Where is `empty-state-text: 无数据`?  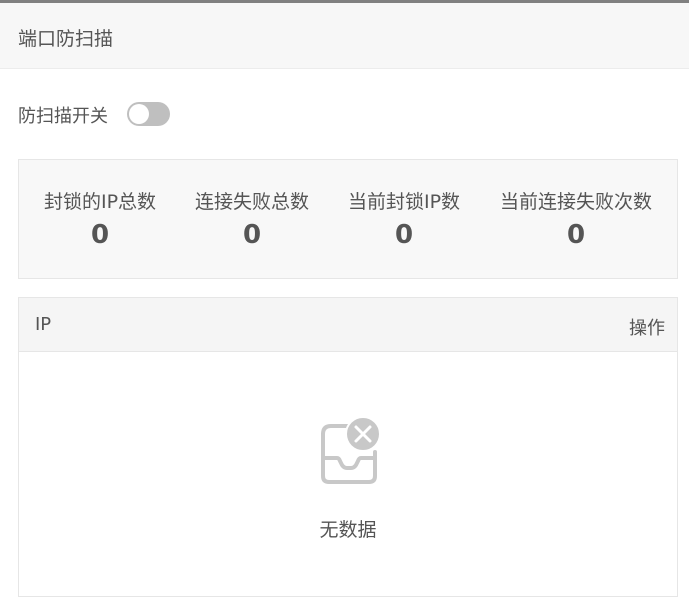
empty-state-text: 无数据 is located at coordinates (348, 530).